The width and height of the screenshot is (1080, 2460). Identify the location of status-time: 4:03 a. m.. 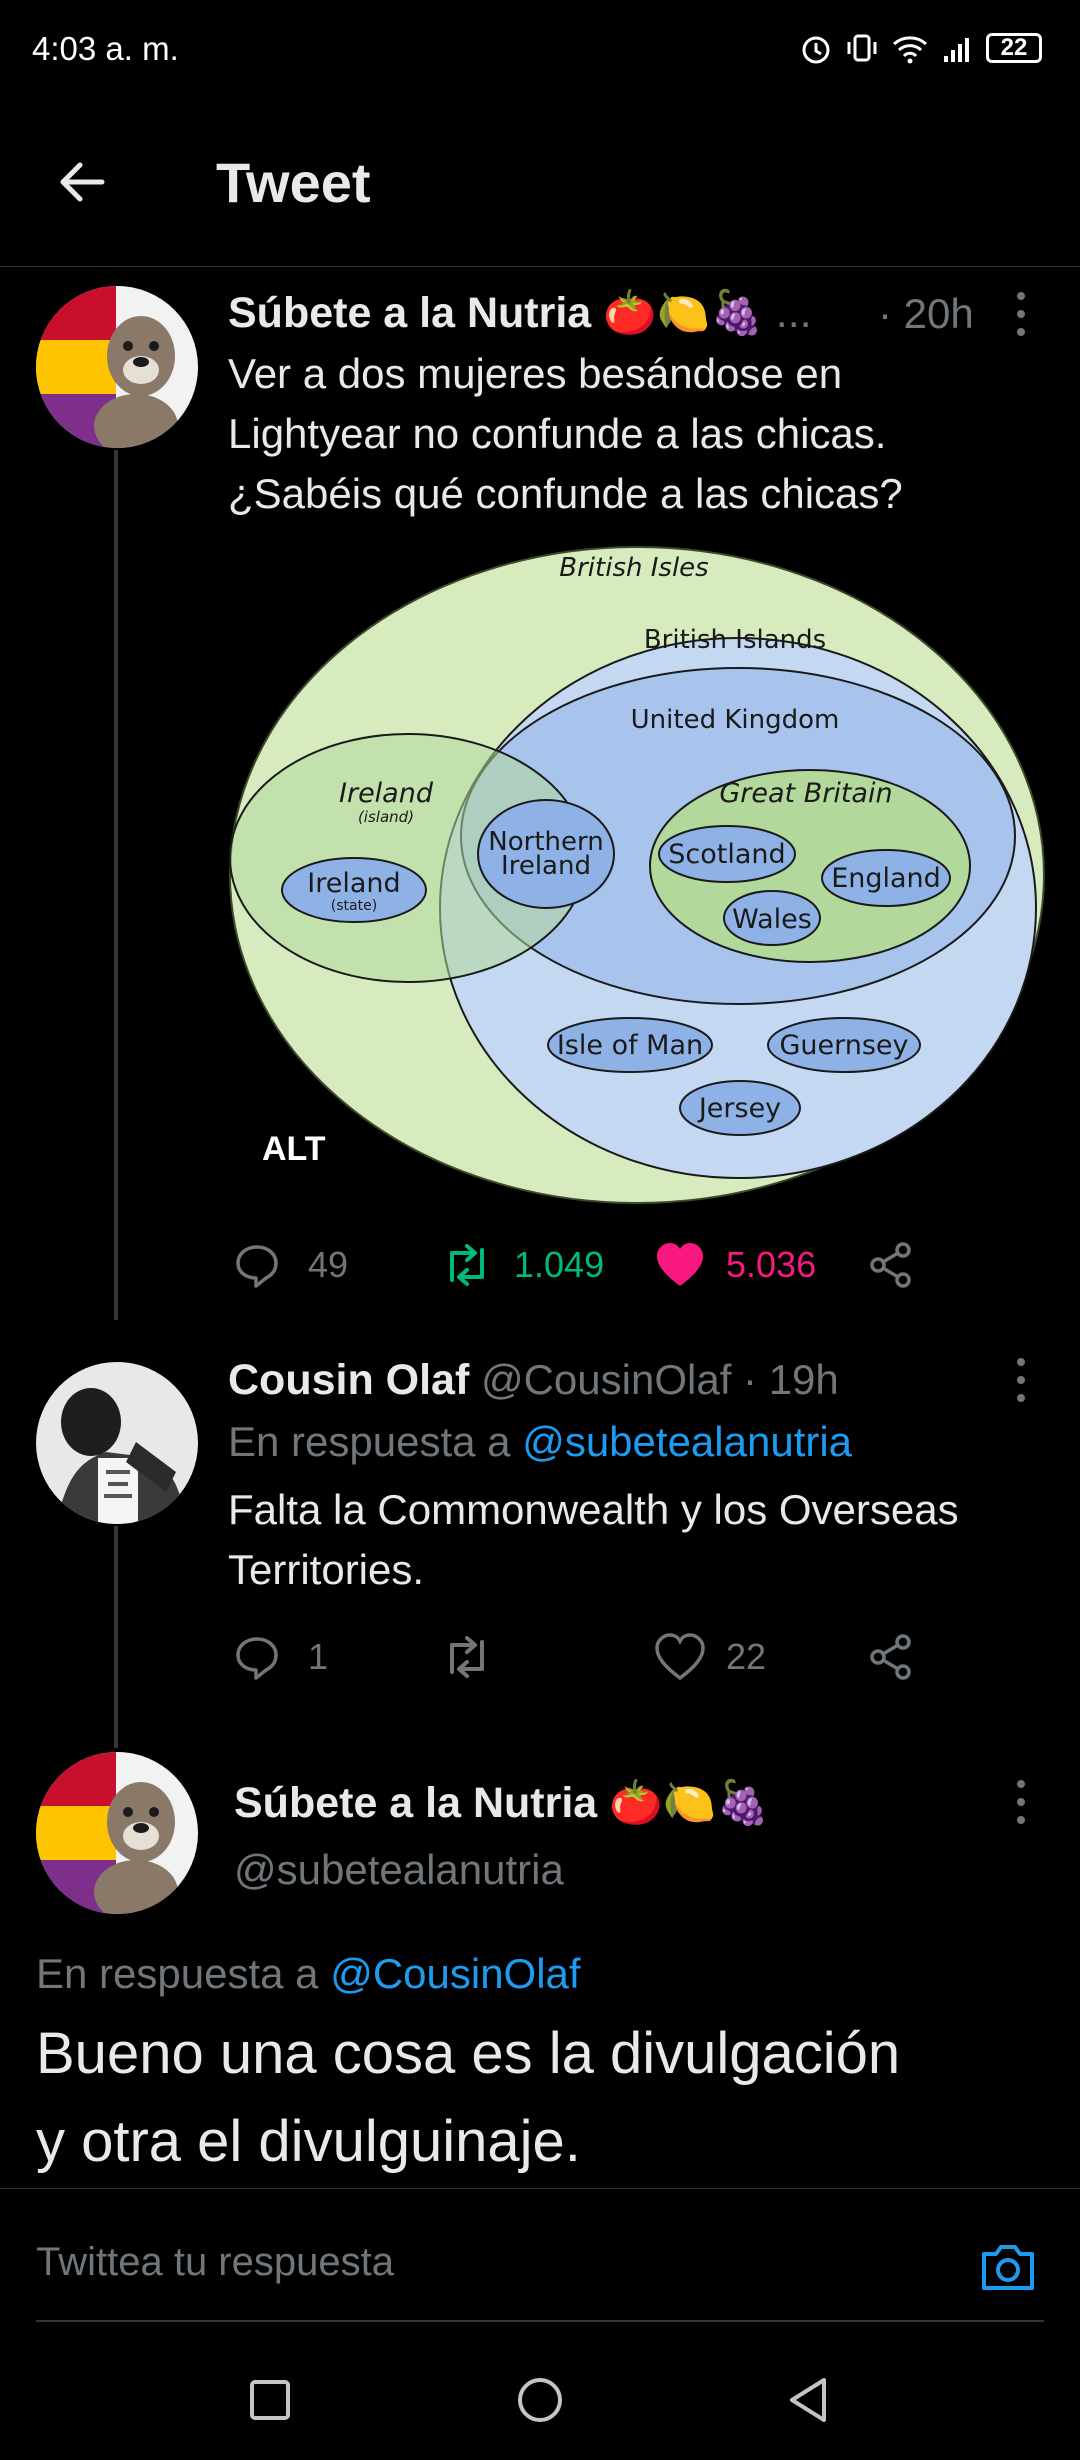
(105, 48).